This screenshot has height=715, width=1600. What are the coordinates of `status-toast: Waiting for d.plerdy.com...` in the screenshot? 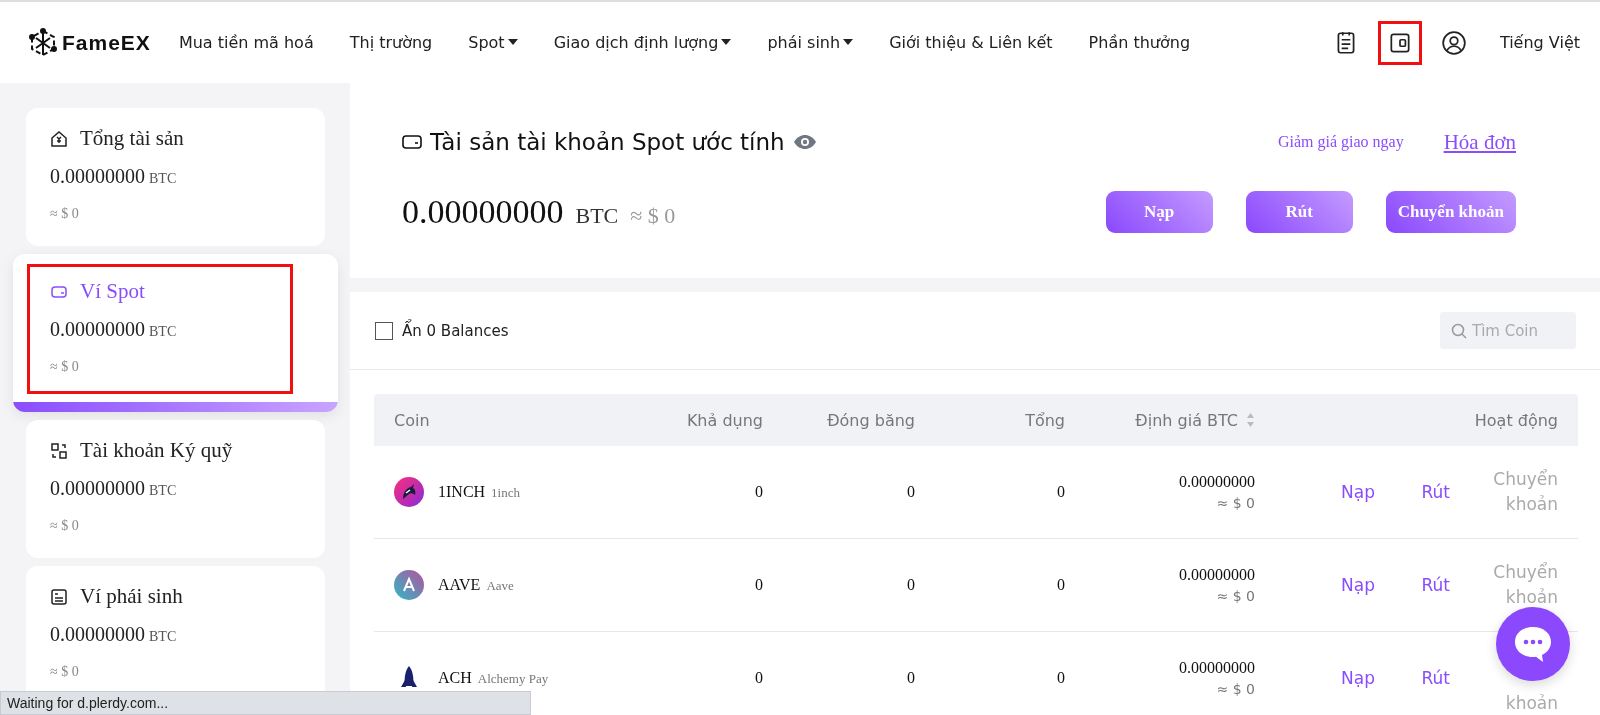 It's located at (265, 703).